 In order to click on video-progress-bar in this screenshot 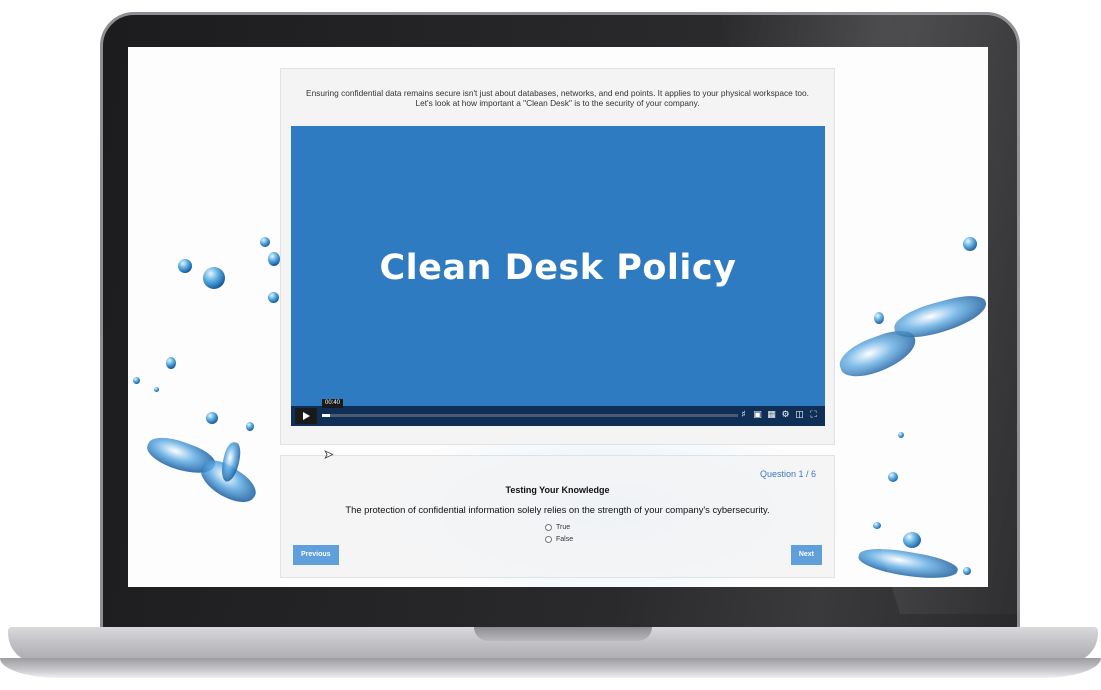, I will do `click(530, 415)`.